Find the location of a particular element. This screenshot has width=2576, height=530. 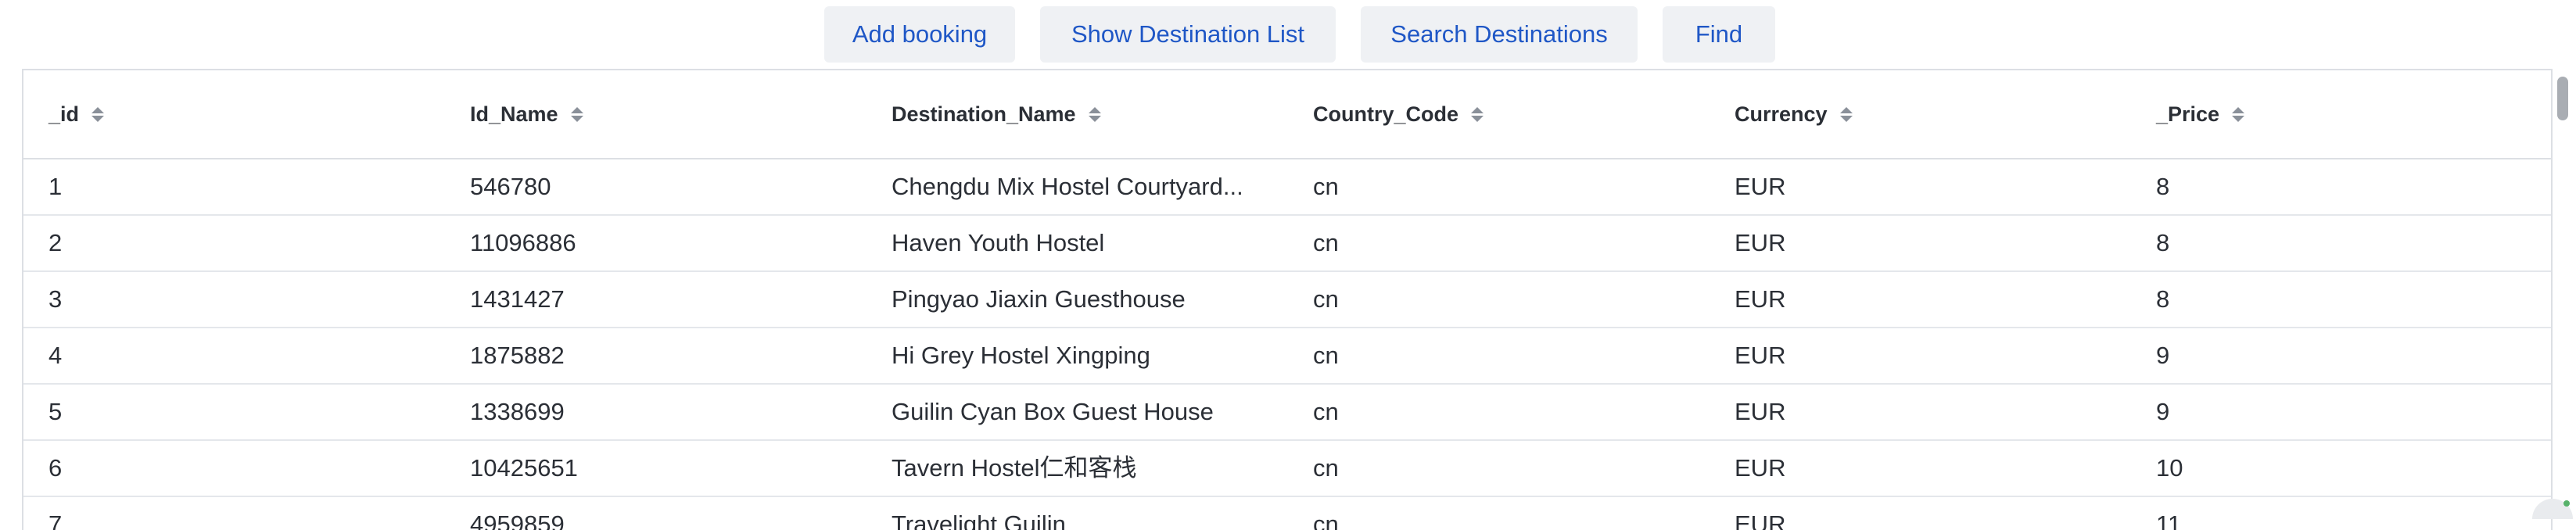

cell-destination-name: Guilin Cyan Box Guest House is located at coordinates (1053, 412).